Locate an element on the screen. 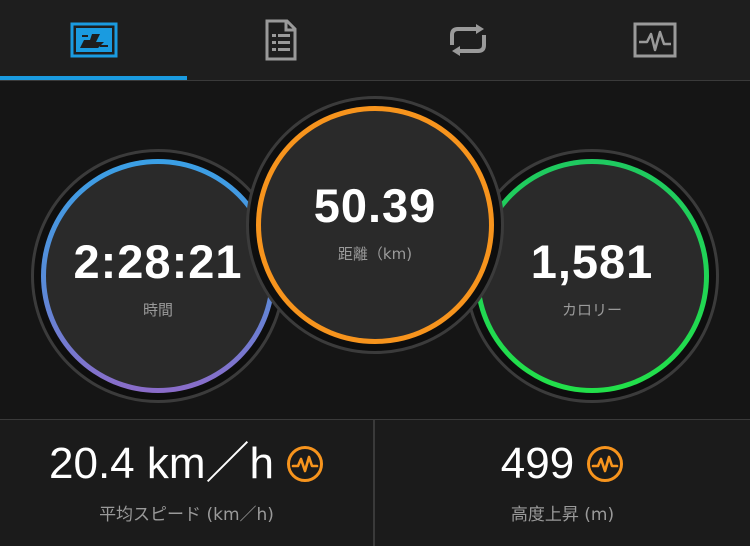  tab-charts is located at coordinates (654, 40).